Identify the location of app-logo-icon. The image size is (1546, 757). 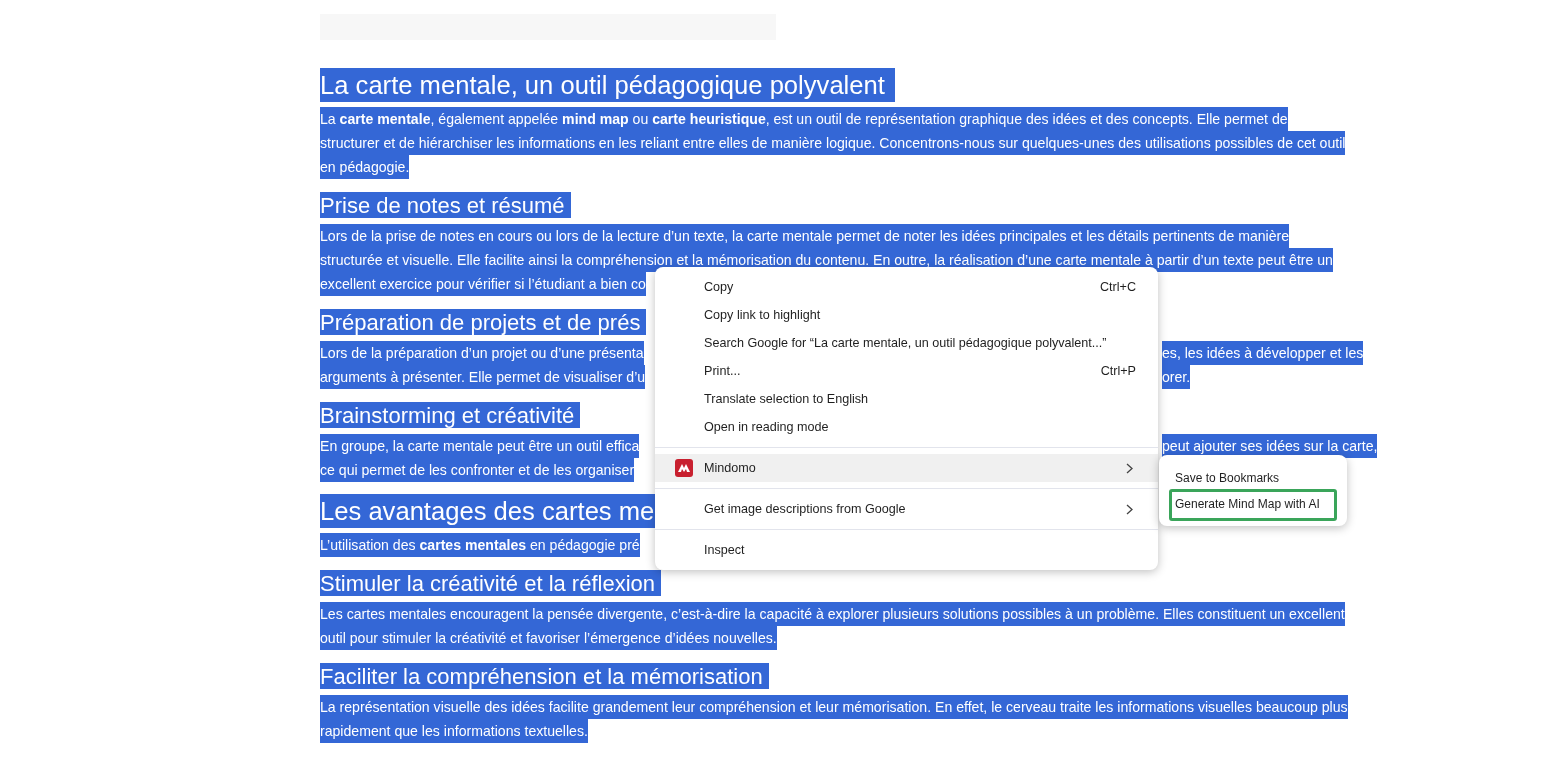
(684, 468).